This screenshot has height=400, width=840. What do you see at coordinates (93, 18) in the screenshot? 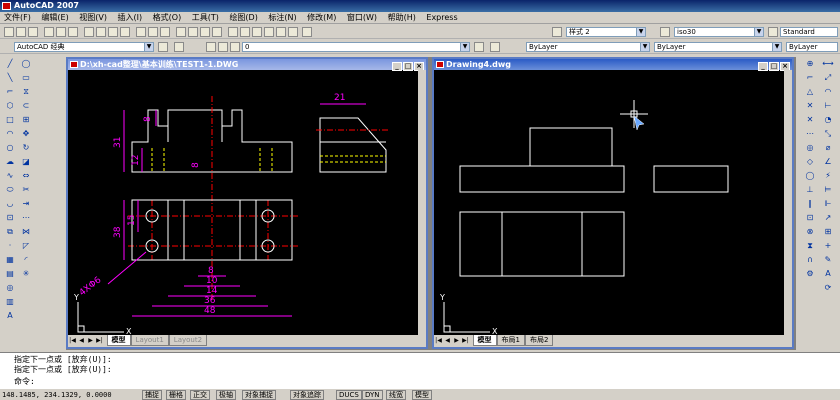
I see `menu-view: 视图(V)` at bounding box center [93, 18].